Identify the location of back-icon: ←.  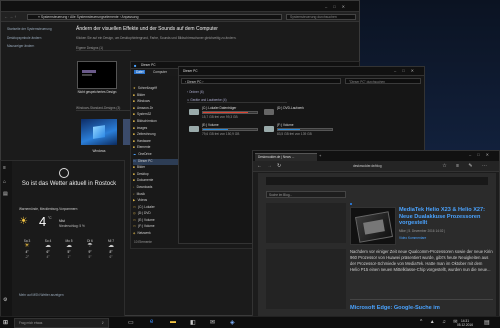
(259, 166).